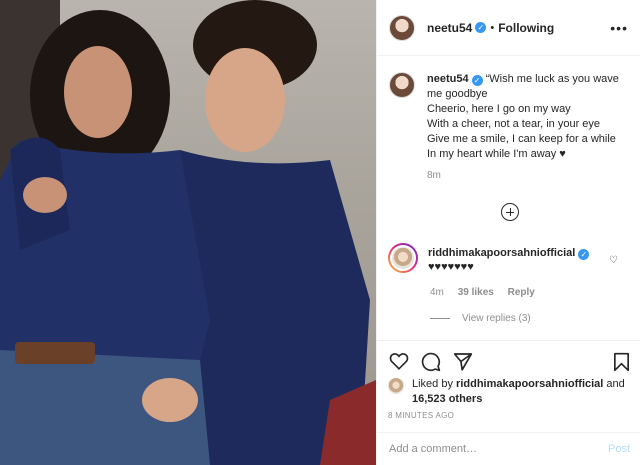 The height and width of the screenshot is (465, 640). What do you see at coordinates (613, 260) in the screenshot?
I see `comment-like-heart-icon: ♡` at bounding box center [613, 260].